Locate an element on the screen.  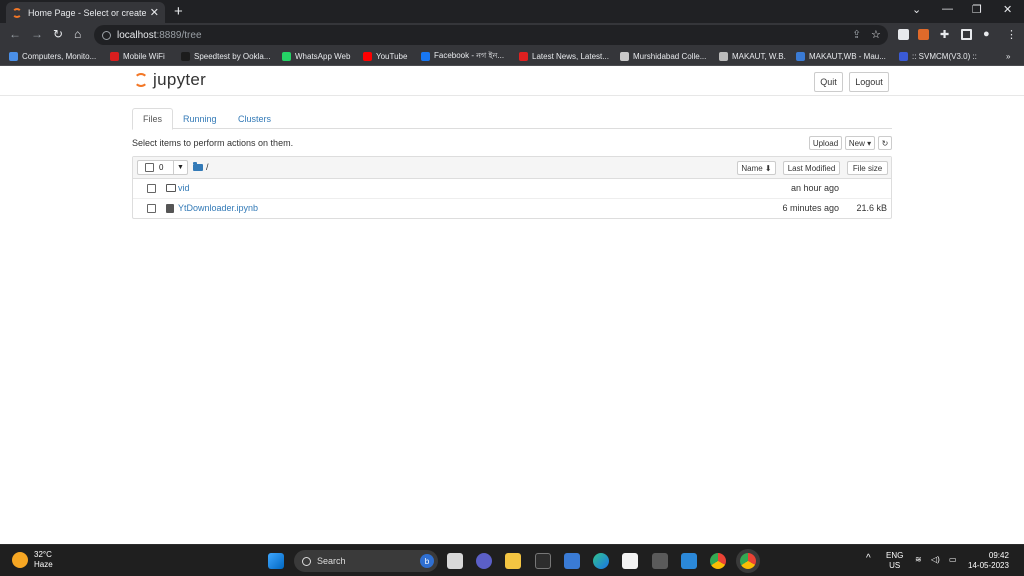
item-modified: 6 minutes ago is located at coordinates (810, 208).